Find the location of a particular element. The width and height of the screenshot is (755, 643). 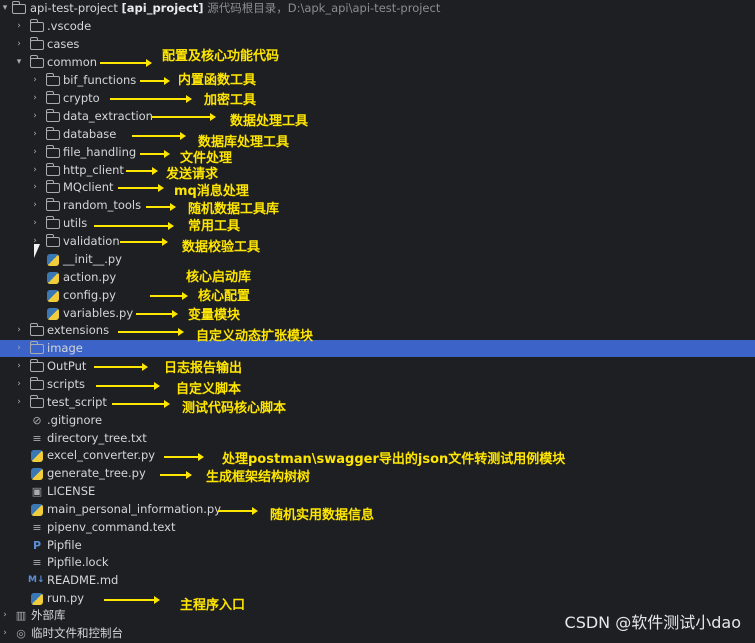

tree-item-pipfile: P Pipfile is located at coordinates (377, 545).